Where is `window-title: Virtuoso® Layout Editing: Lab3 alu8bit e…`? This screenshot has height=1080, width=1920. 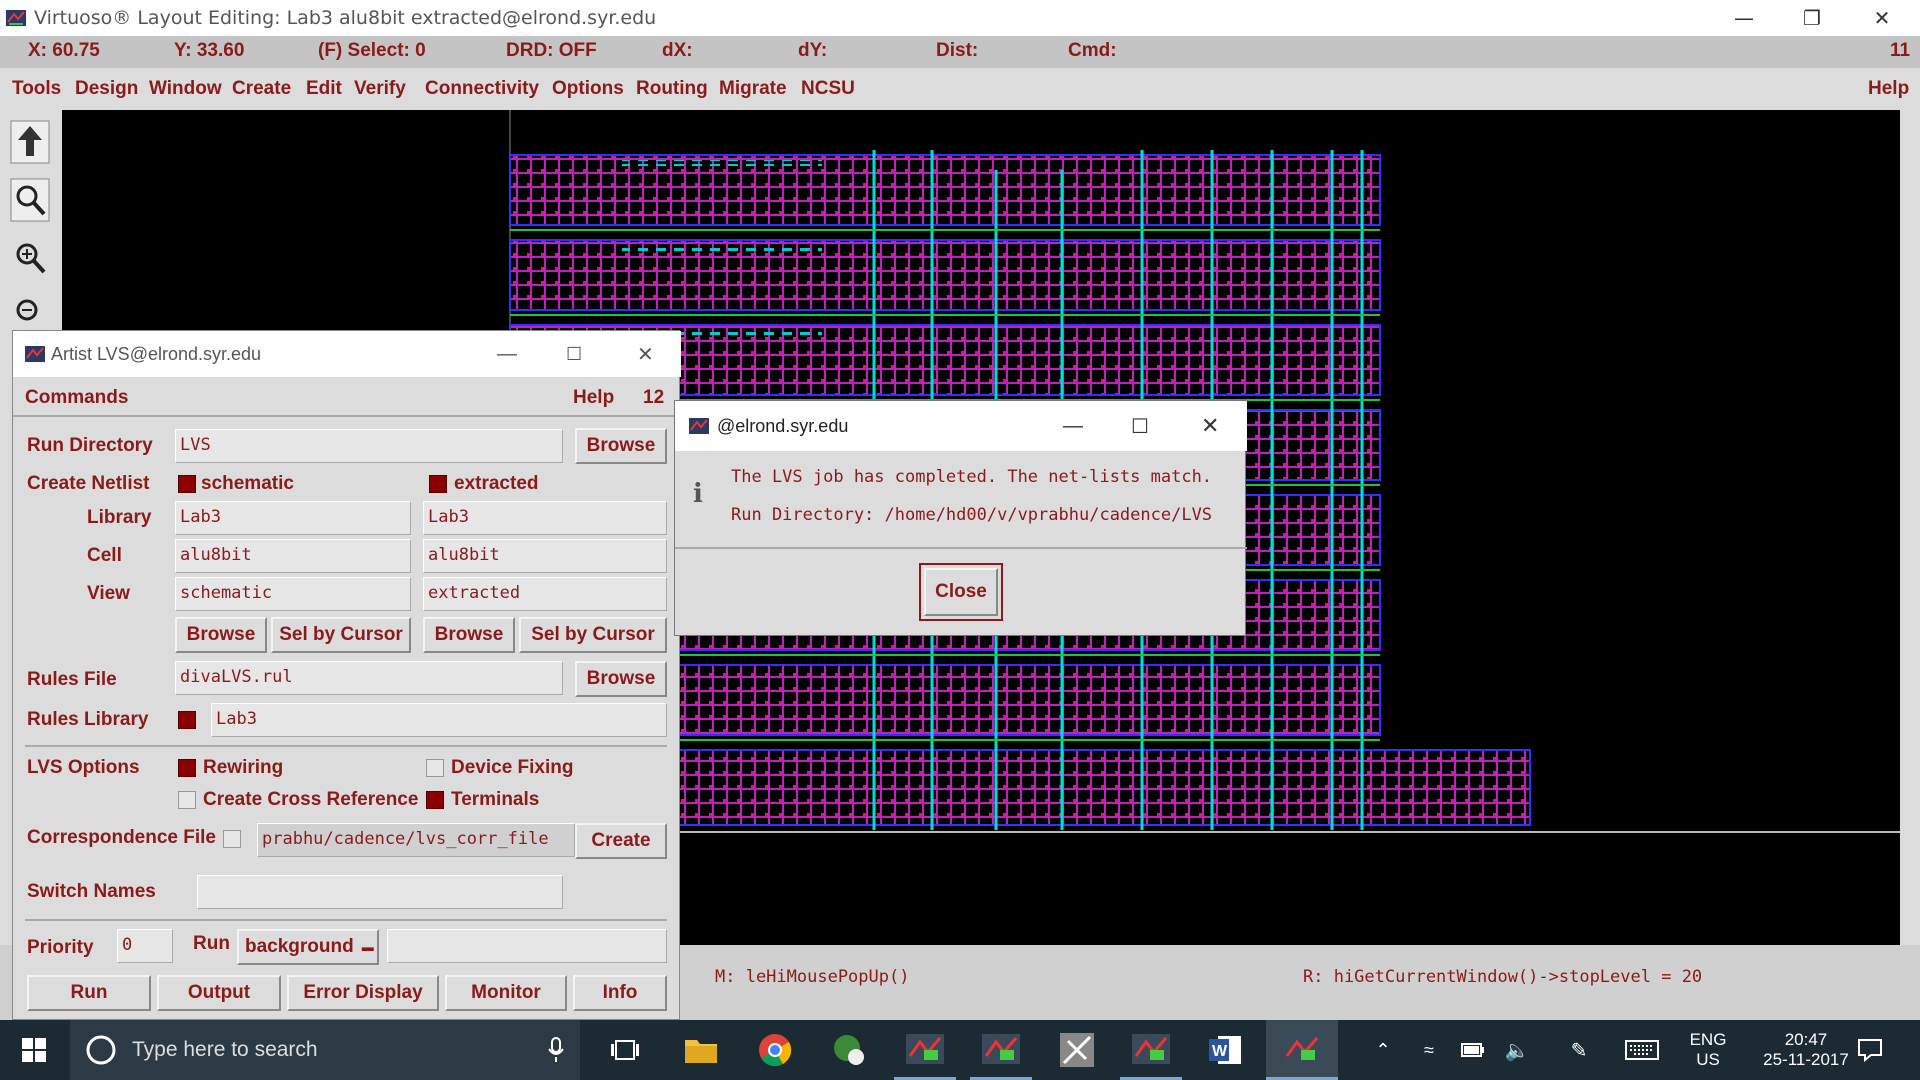 window-title: Virtuoso® Layout Editing: Lab3 alu8bit e… is located at coordinates (345, 18).